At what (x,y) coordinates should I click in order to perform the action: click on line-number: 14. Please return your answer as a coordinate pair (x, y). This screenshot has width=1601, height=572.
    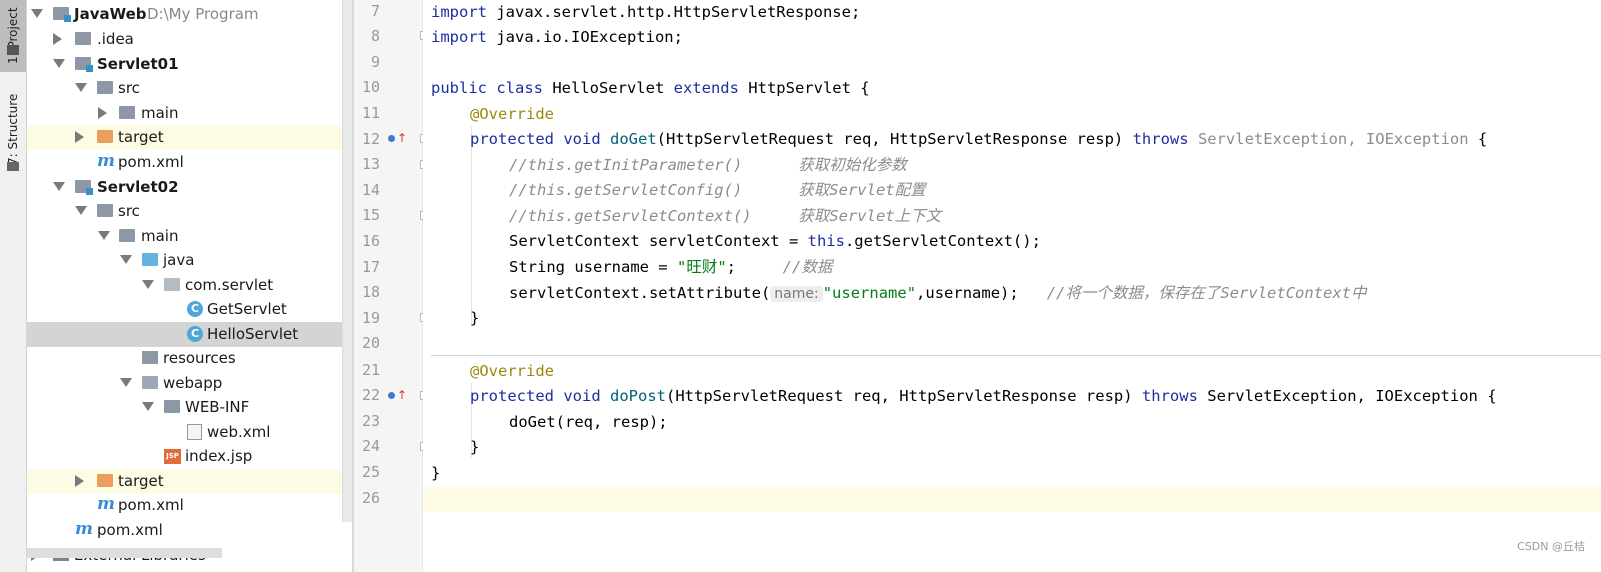
    Looking at the image, I should click on (370, 190).